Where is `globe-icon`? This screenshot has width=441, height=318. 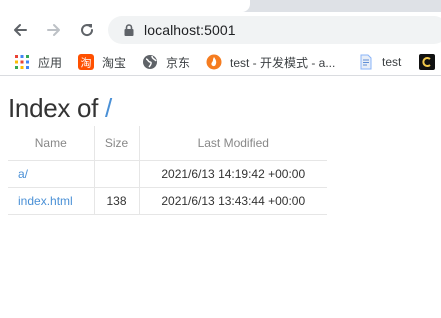
globe-icon is located at coordinates (150, 62).